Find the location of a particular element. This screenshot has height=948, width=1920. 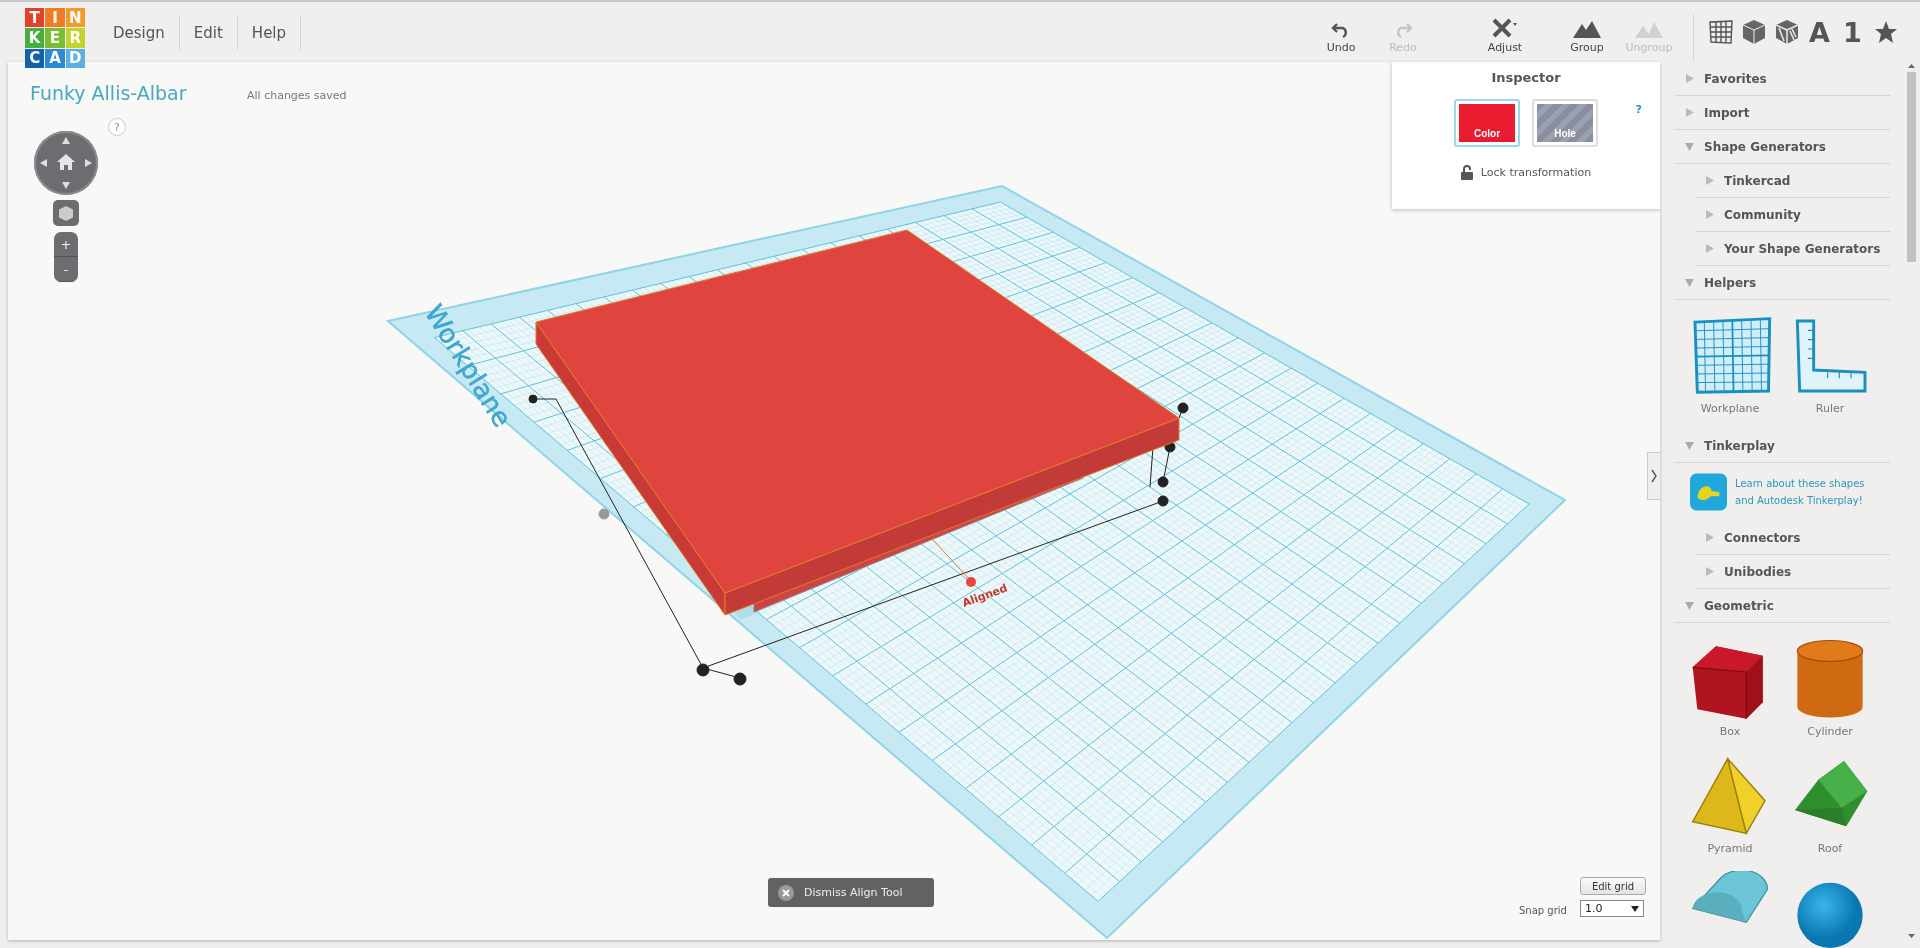

star-icon is located at coordinates (1885, 32).